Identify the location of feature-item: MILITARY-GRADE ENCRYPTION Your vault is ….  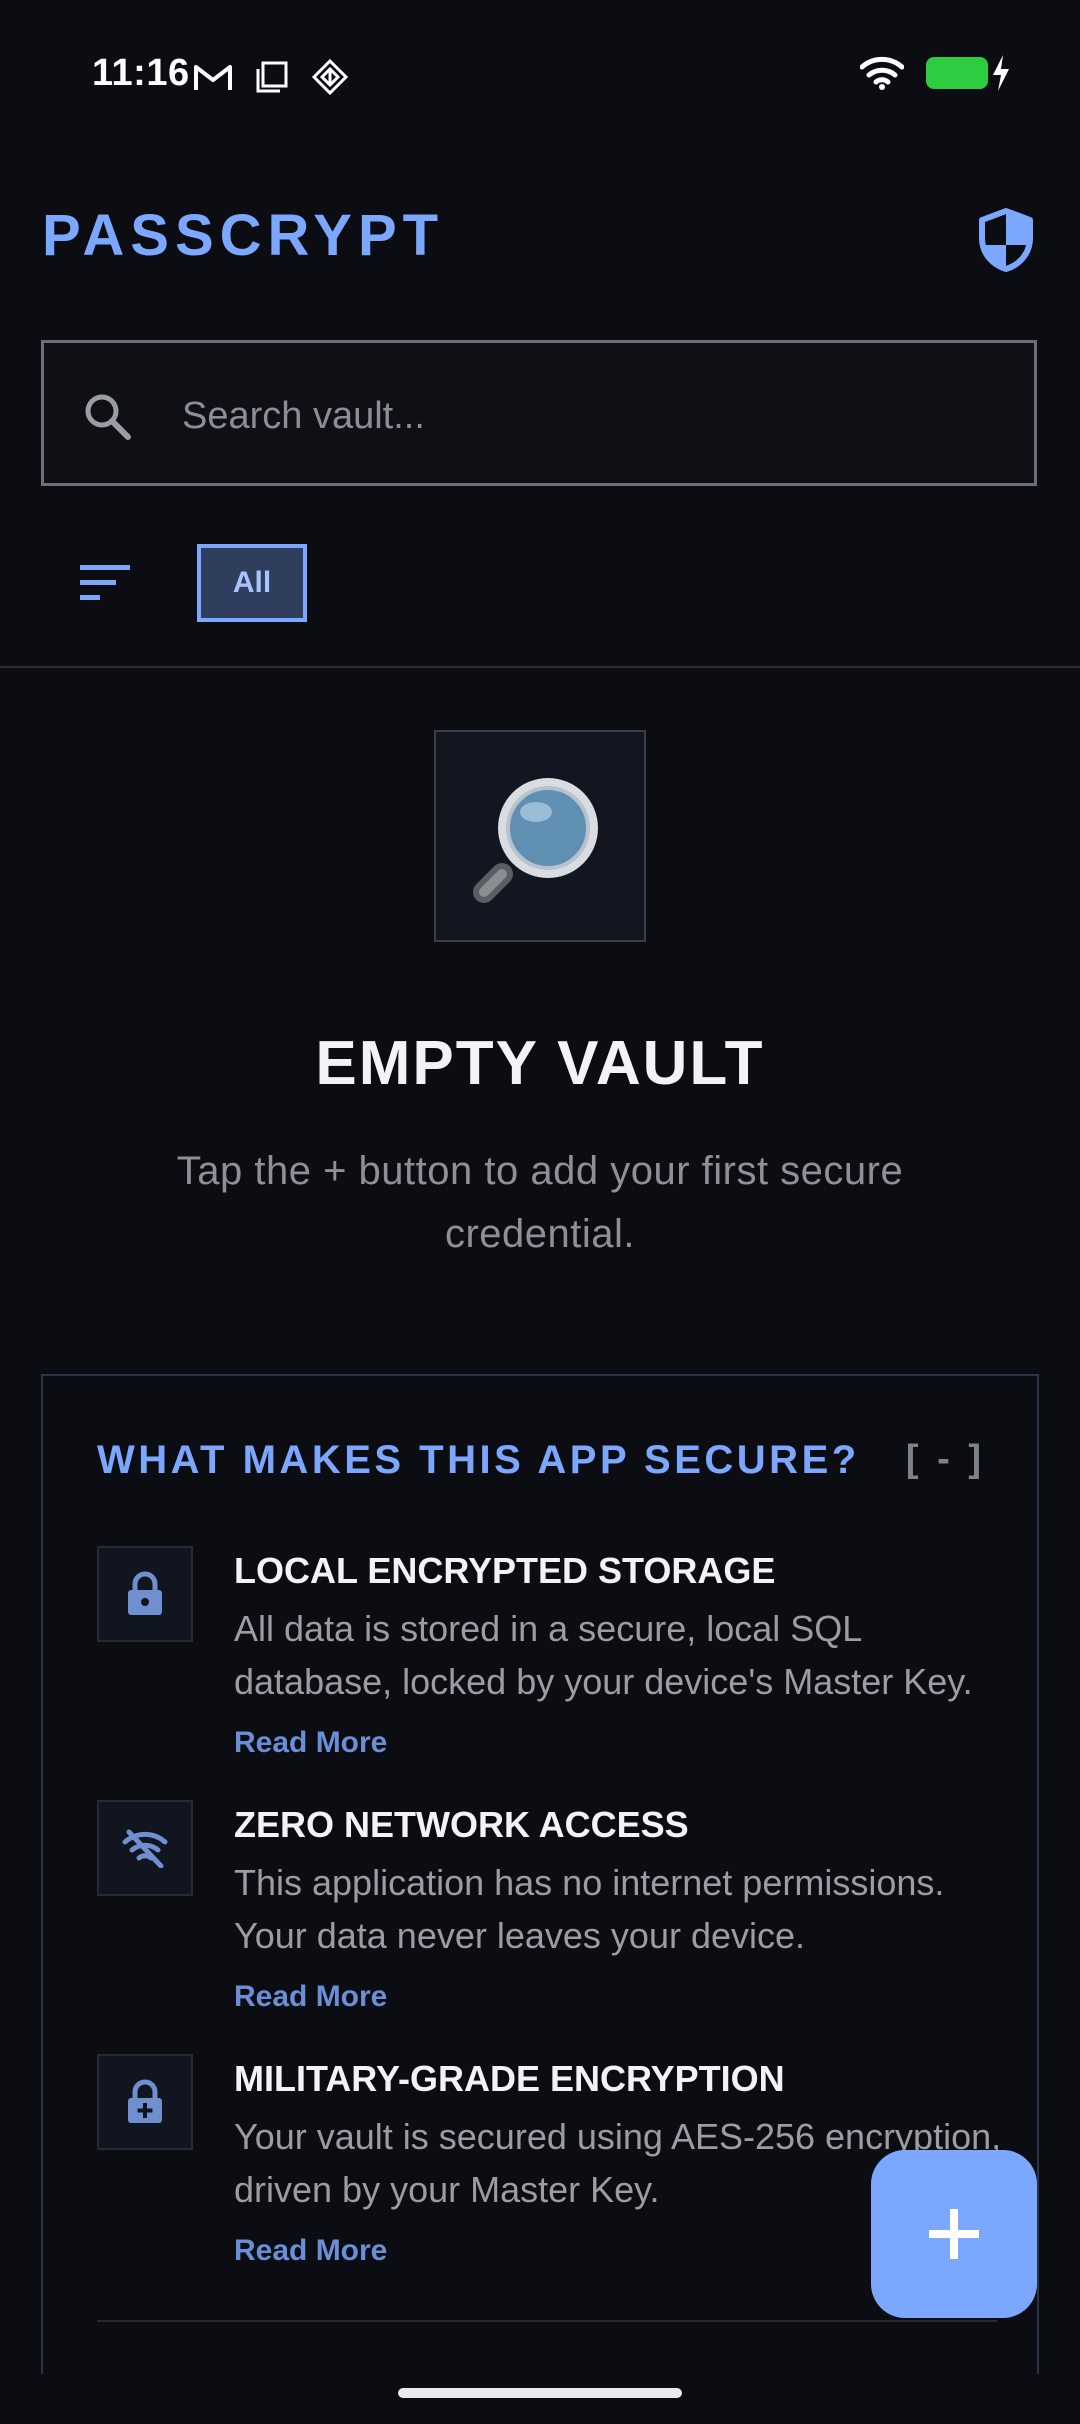
(549, 2164).